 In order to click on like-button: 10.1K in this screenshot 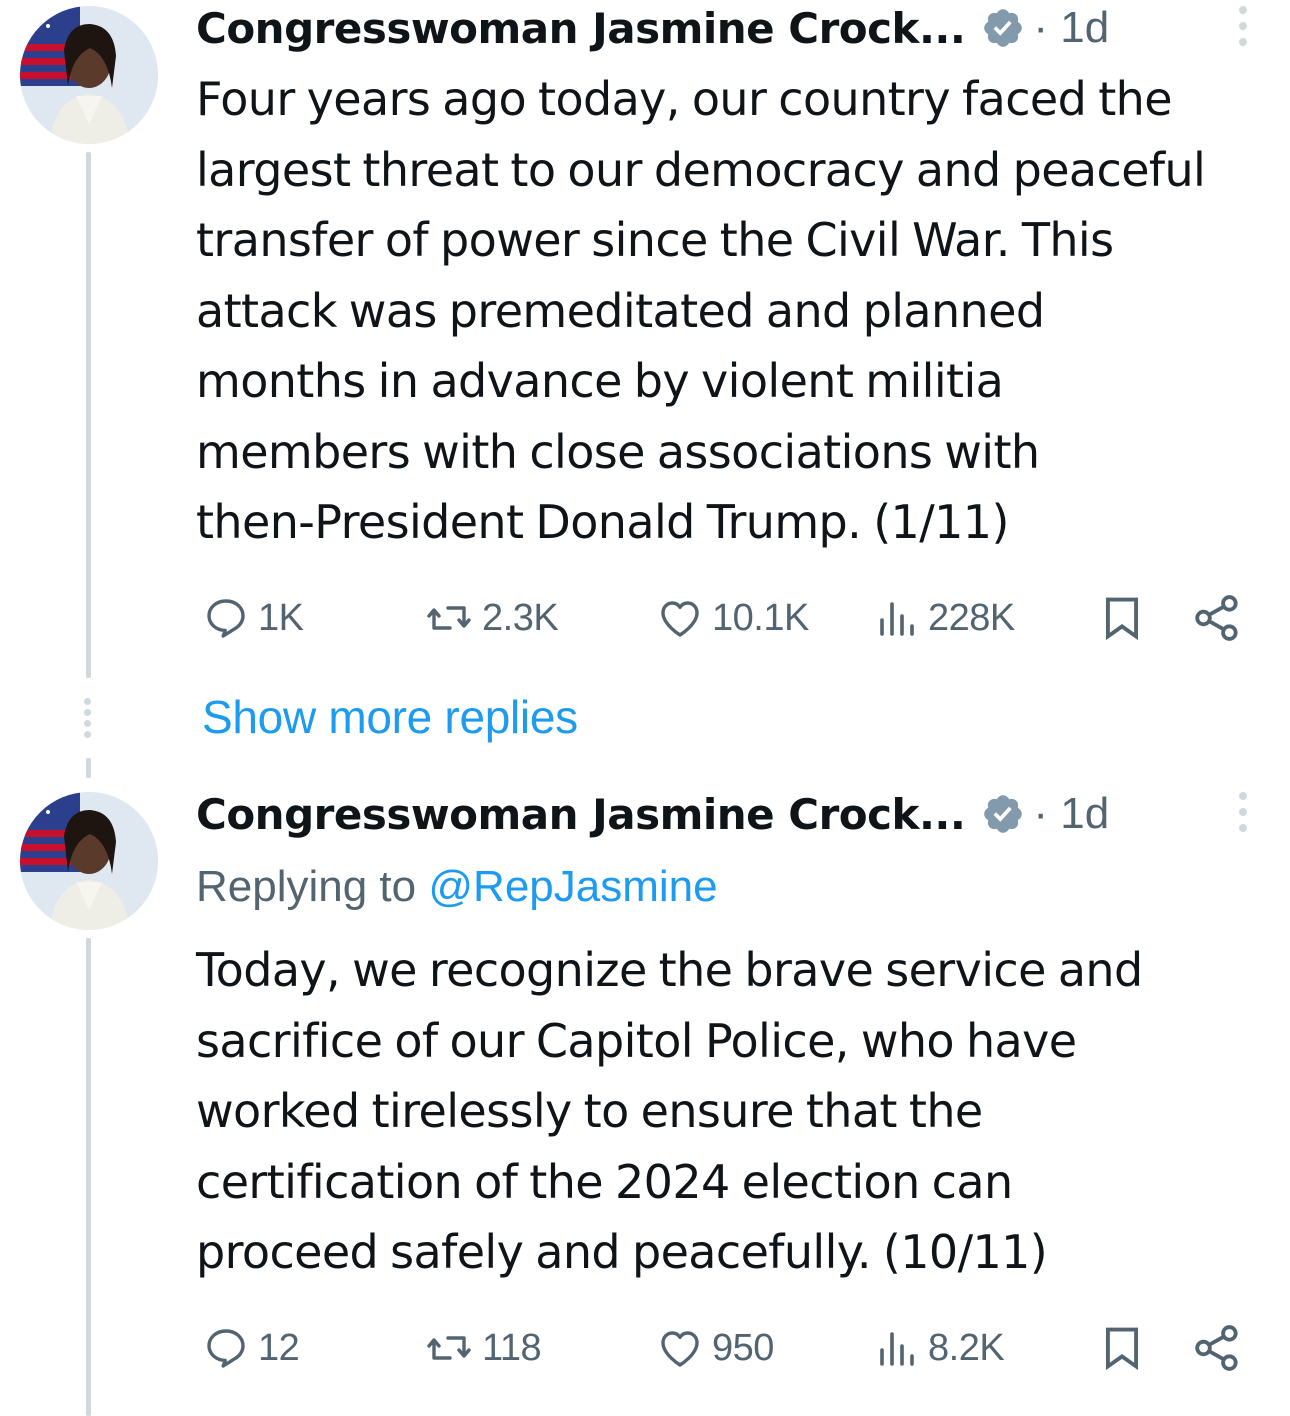, I will do `click(730, 618)`.